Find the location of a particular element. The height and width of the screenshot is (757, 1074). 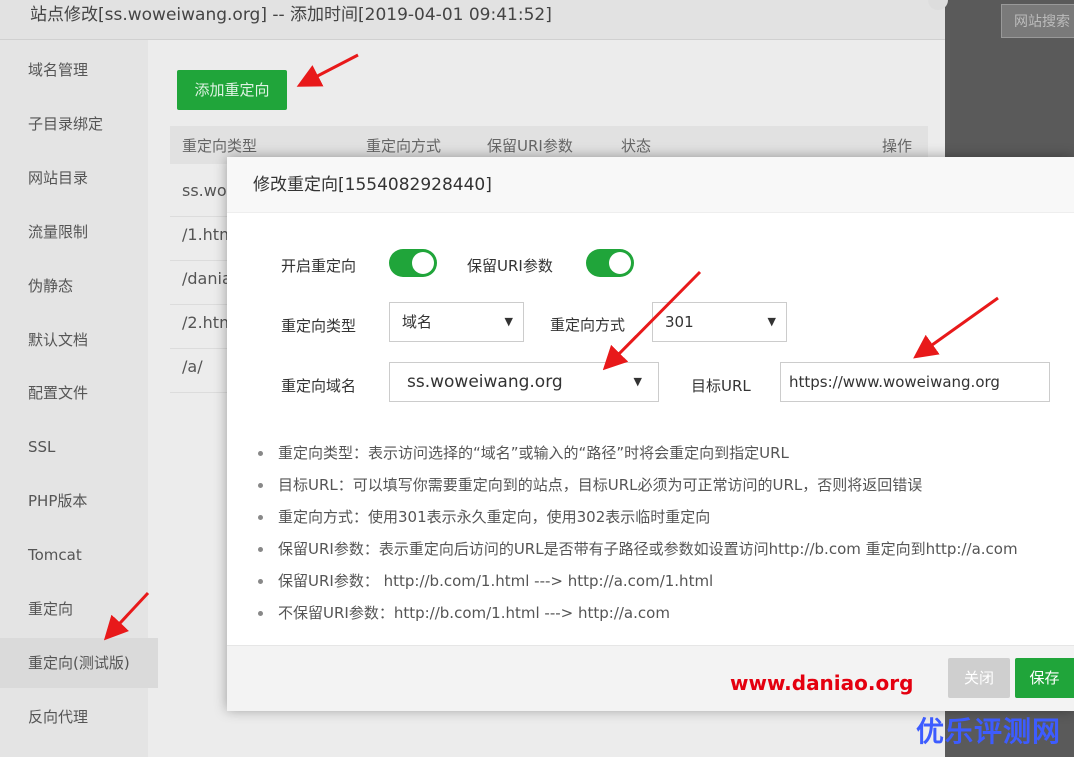

sidebar-item-redirect: 重定向 is located at coordinates (79, 609).